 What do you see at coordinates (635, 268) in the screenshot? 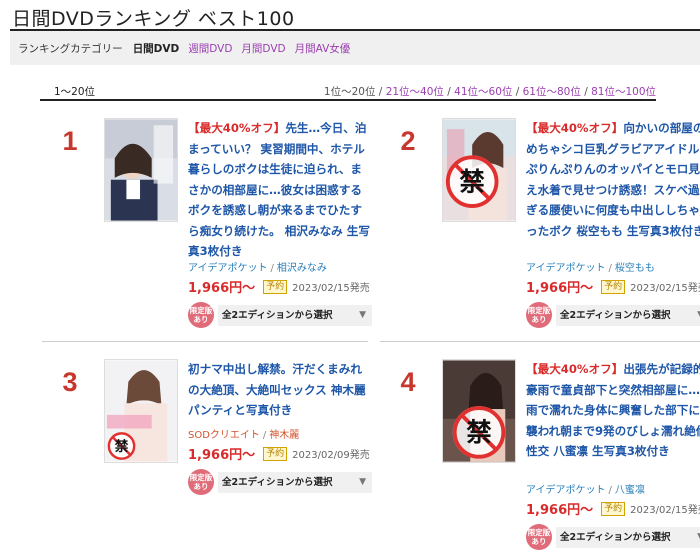
I see `actress-link: 桜空もも` at bounding box center [635, 268].